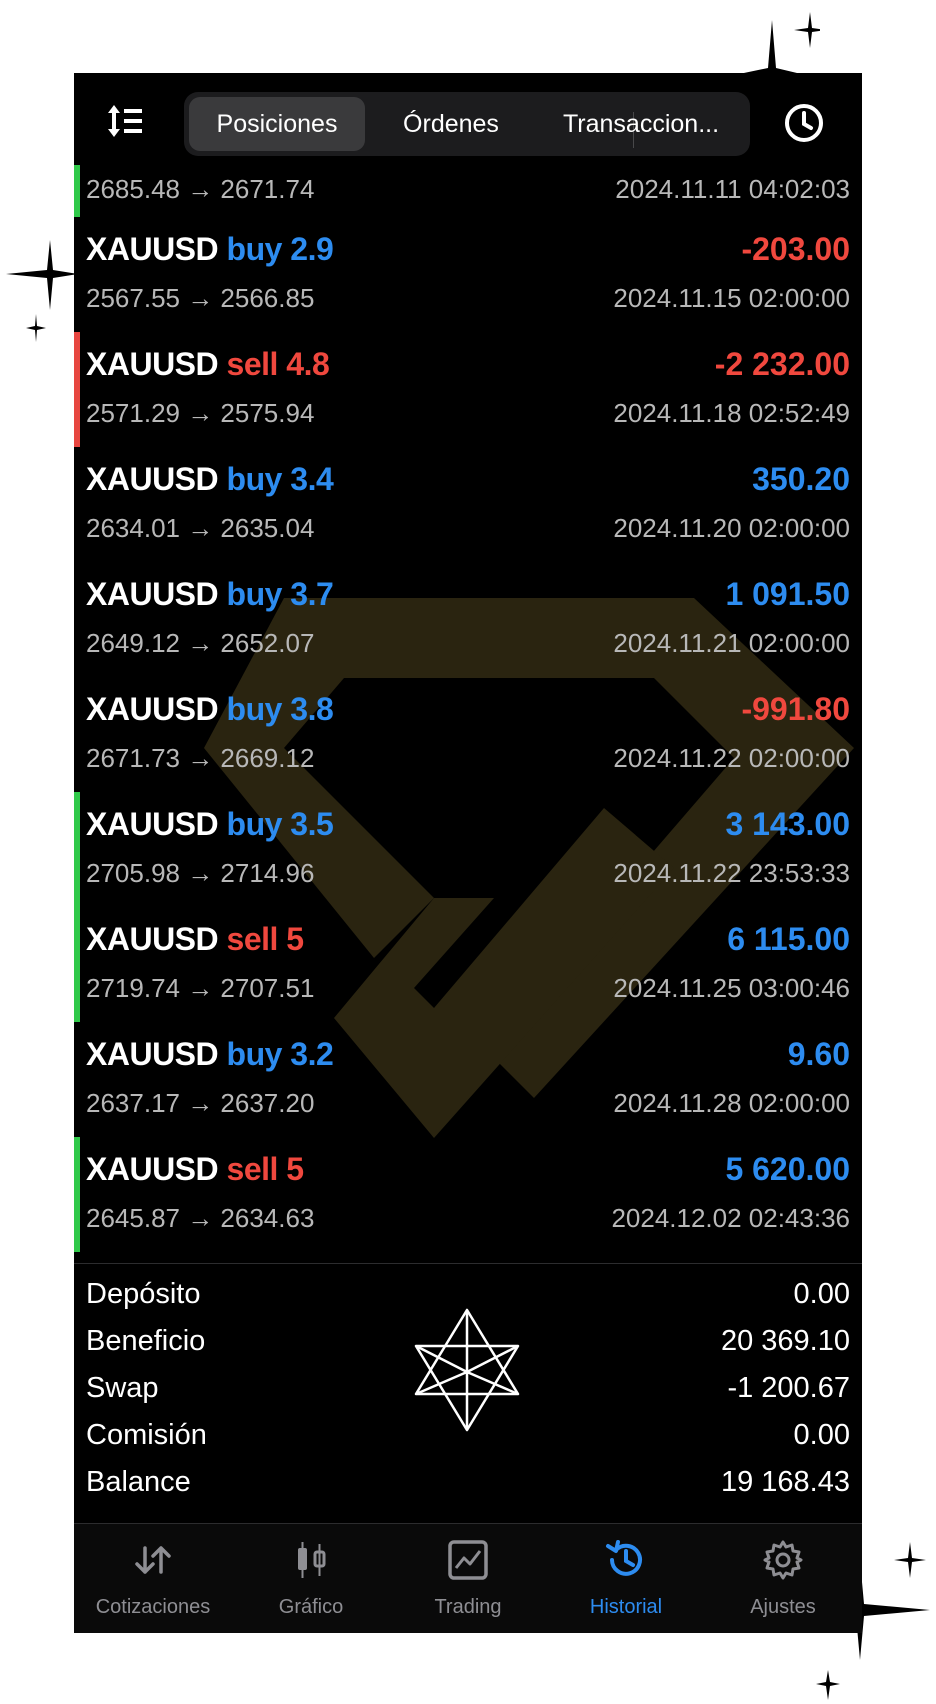  What do you see at coordinates (195, 939) in the screenshot?
I see `trade-title: XAUUSD sell 5` at bounding box center [195, 939].